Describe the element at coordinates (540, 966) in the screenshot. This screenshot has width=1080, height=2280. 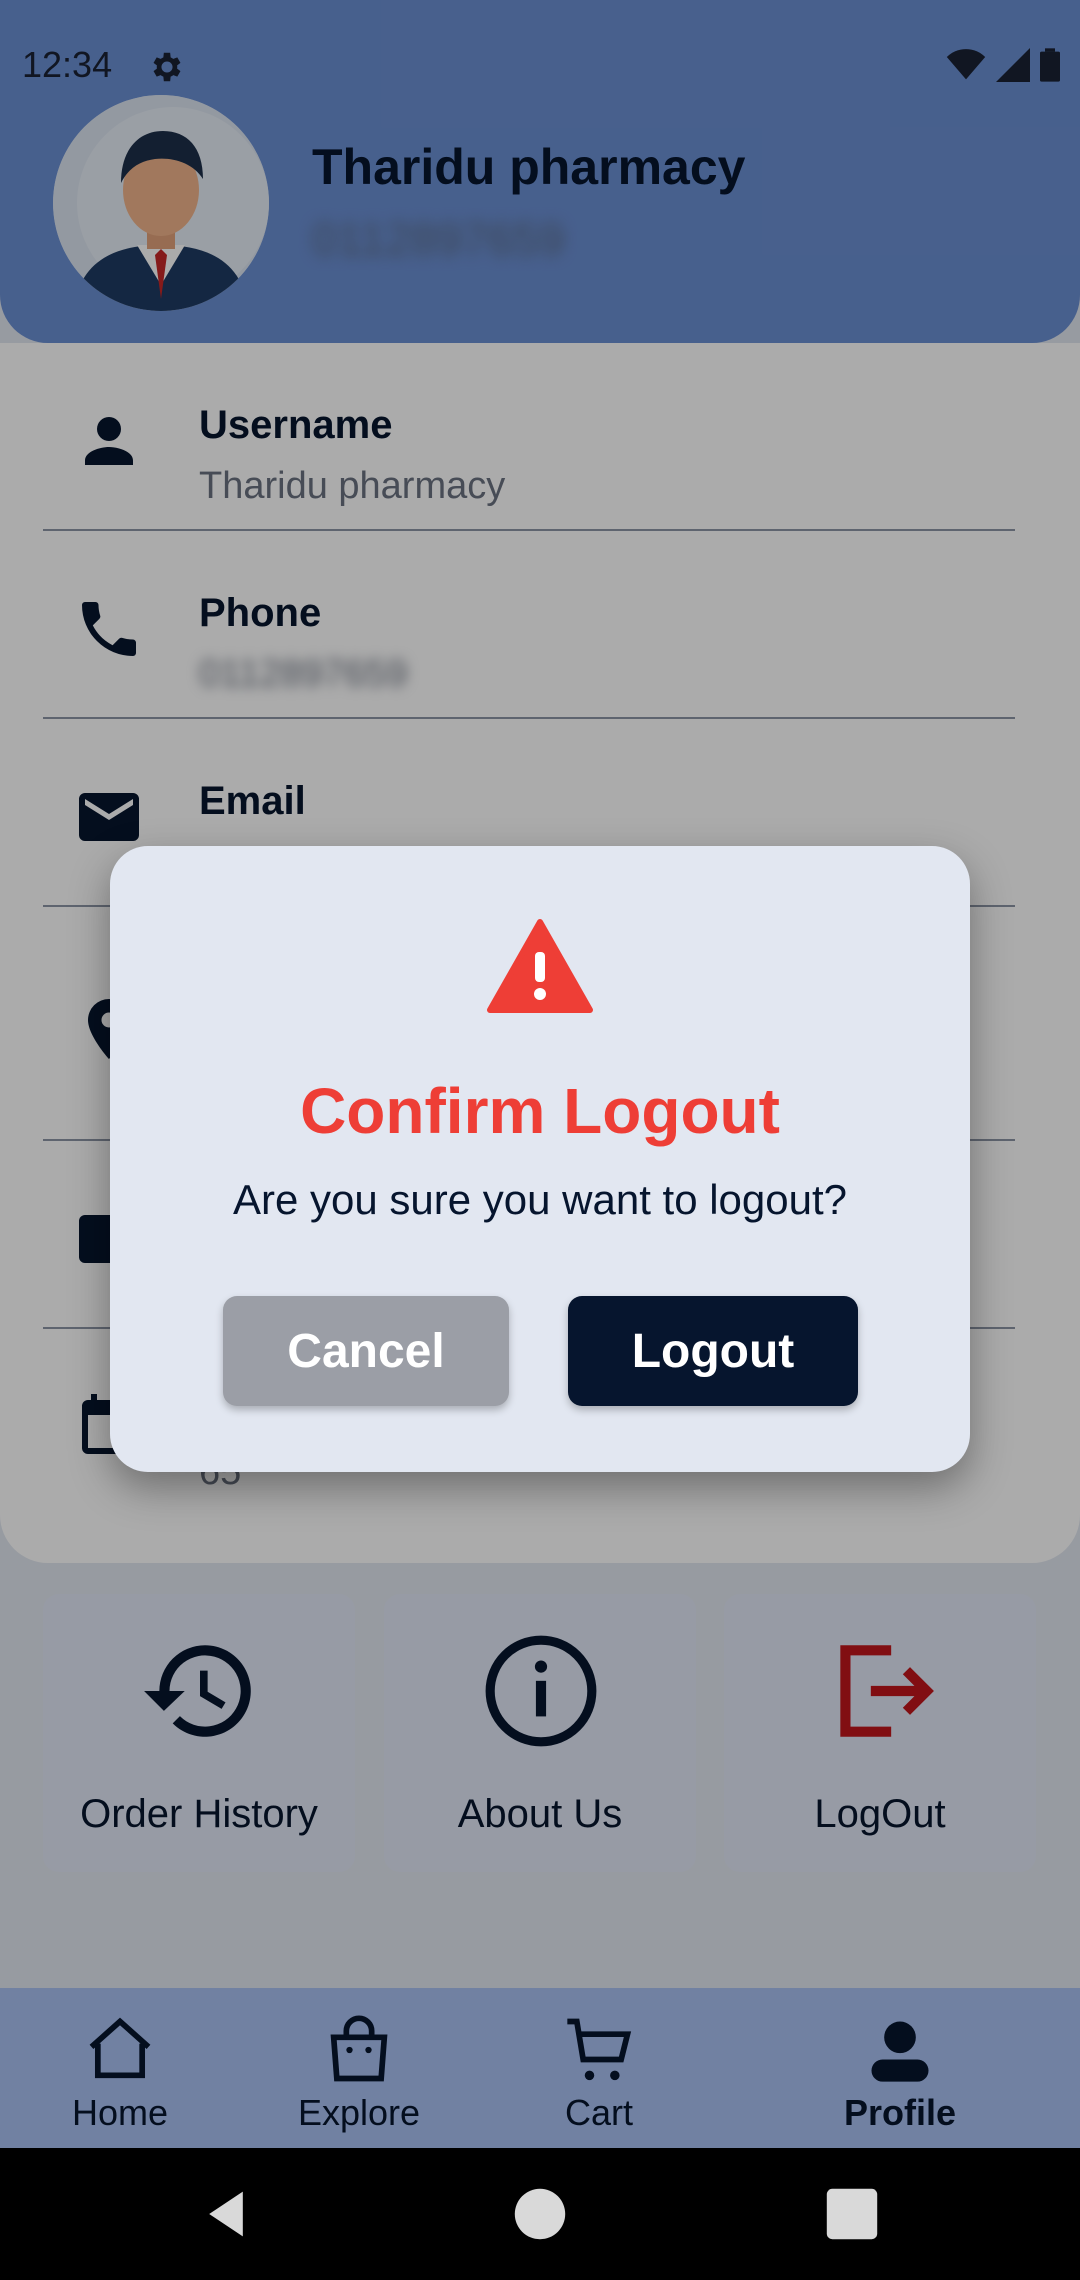
I see `warning-icon` at that location.